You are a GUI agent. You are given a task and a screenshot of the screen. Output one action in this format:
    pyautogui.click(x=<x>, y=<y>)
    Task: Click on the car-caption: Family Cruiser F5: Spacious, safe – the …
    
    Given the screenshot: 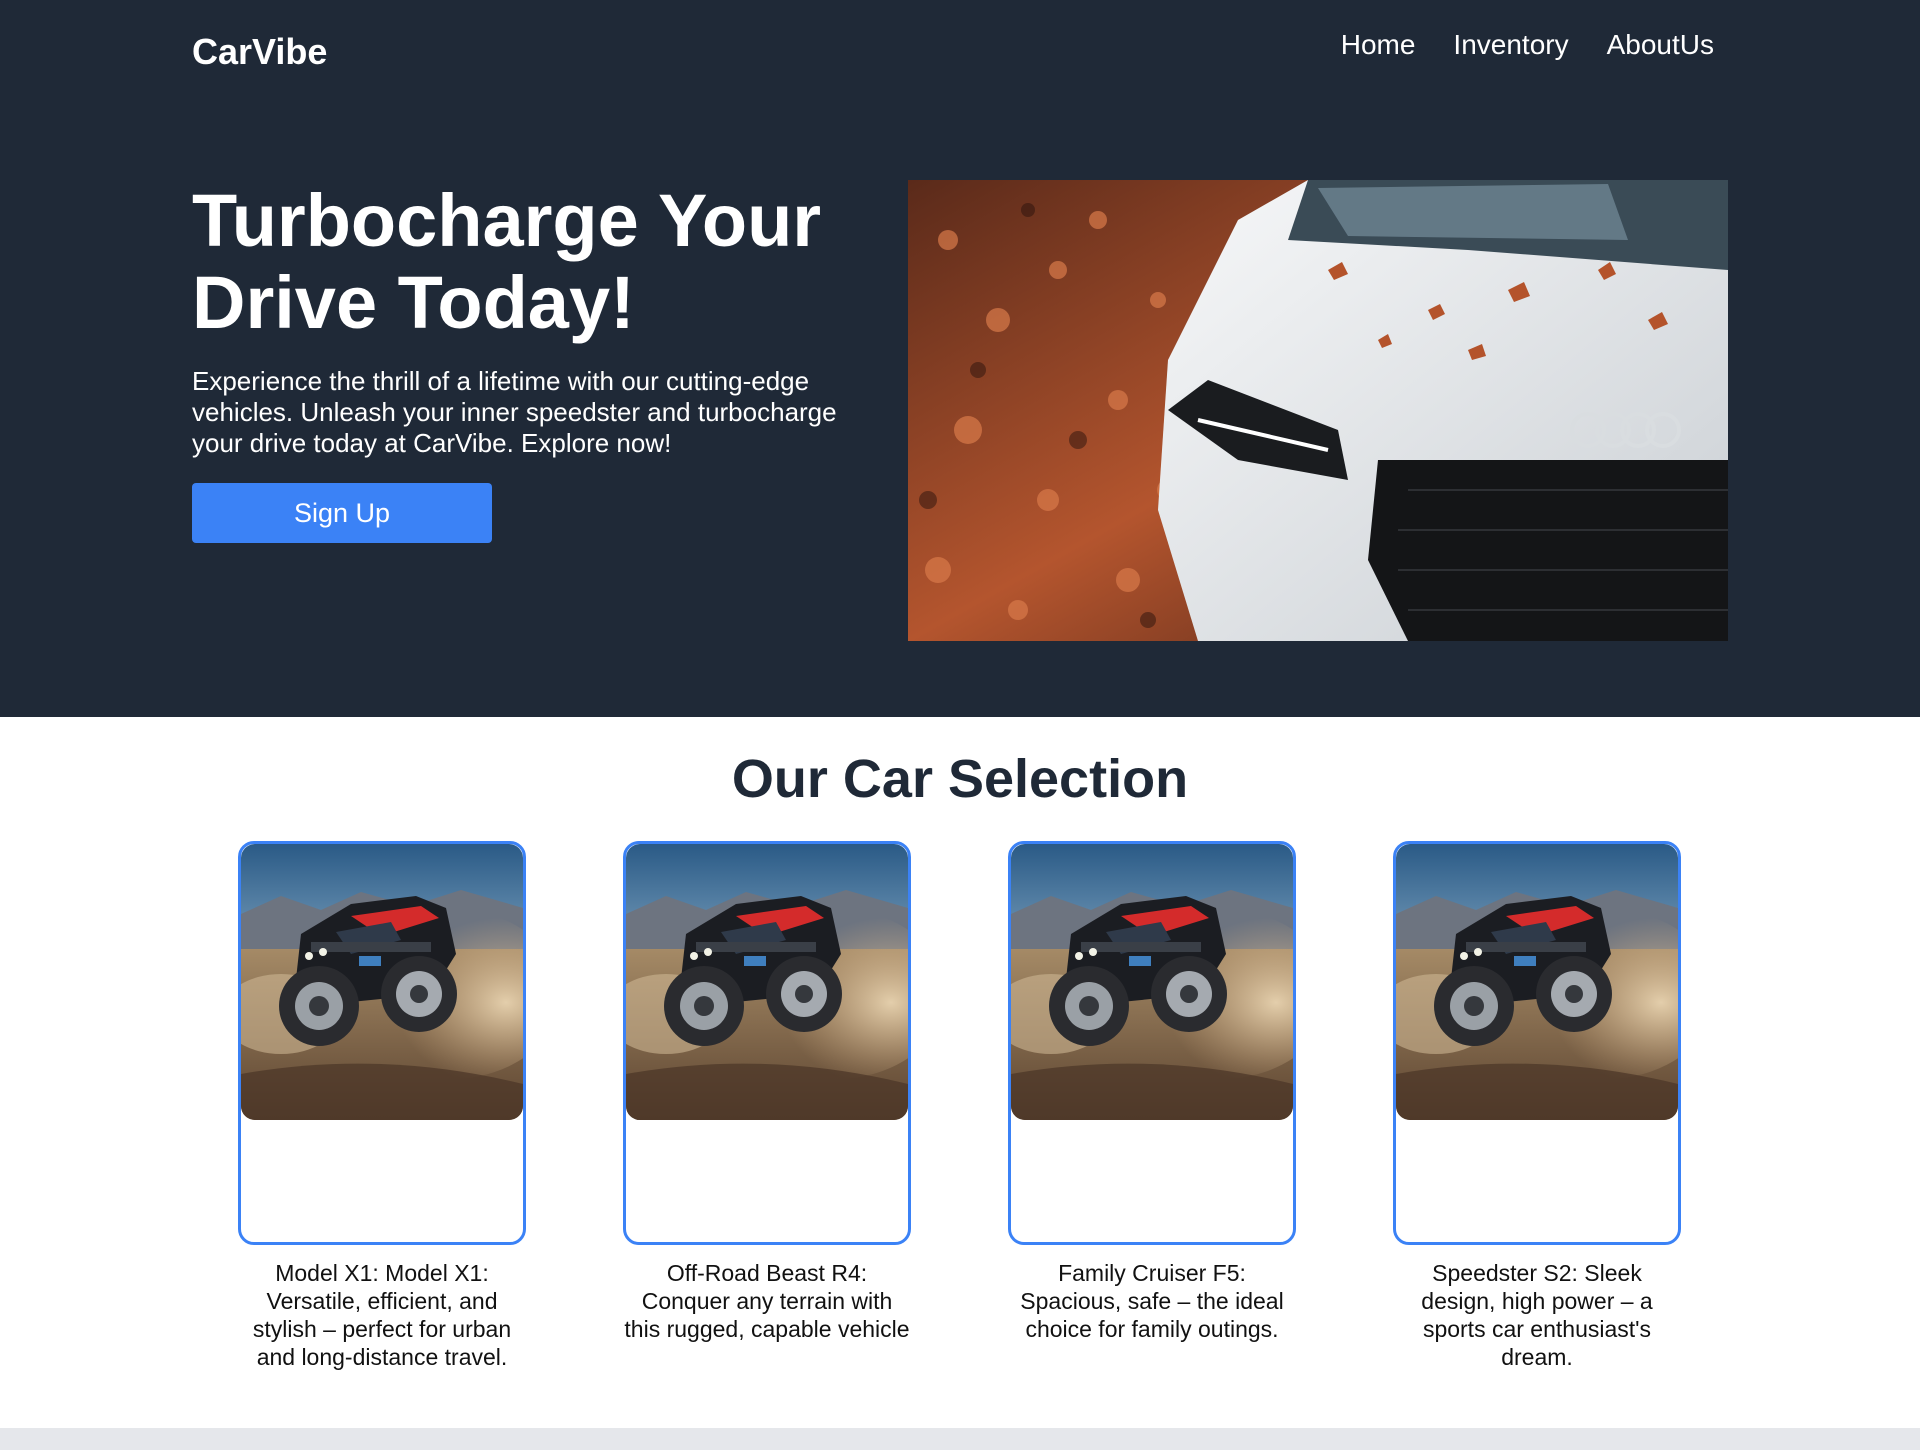 What is the action you would take?
    pyautogui.click(x=1152, y=1301)
    